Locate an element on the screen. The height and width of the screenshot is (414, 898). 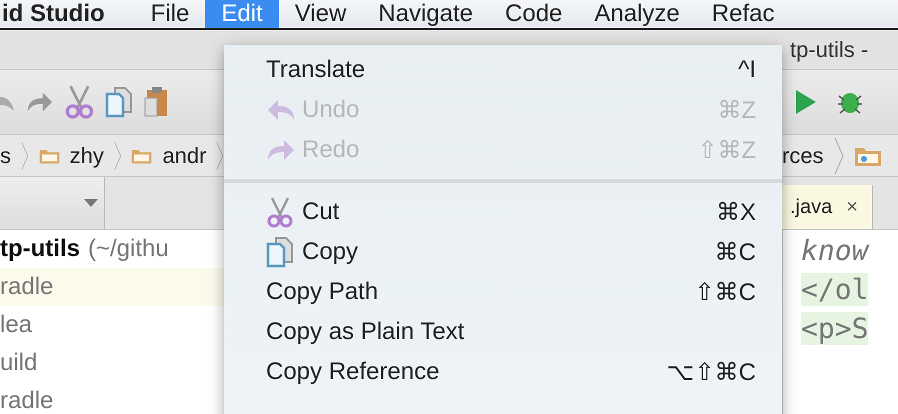
menu-title: View is located at coordinates (320, 14).